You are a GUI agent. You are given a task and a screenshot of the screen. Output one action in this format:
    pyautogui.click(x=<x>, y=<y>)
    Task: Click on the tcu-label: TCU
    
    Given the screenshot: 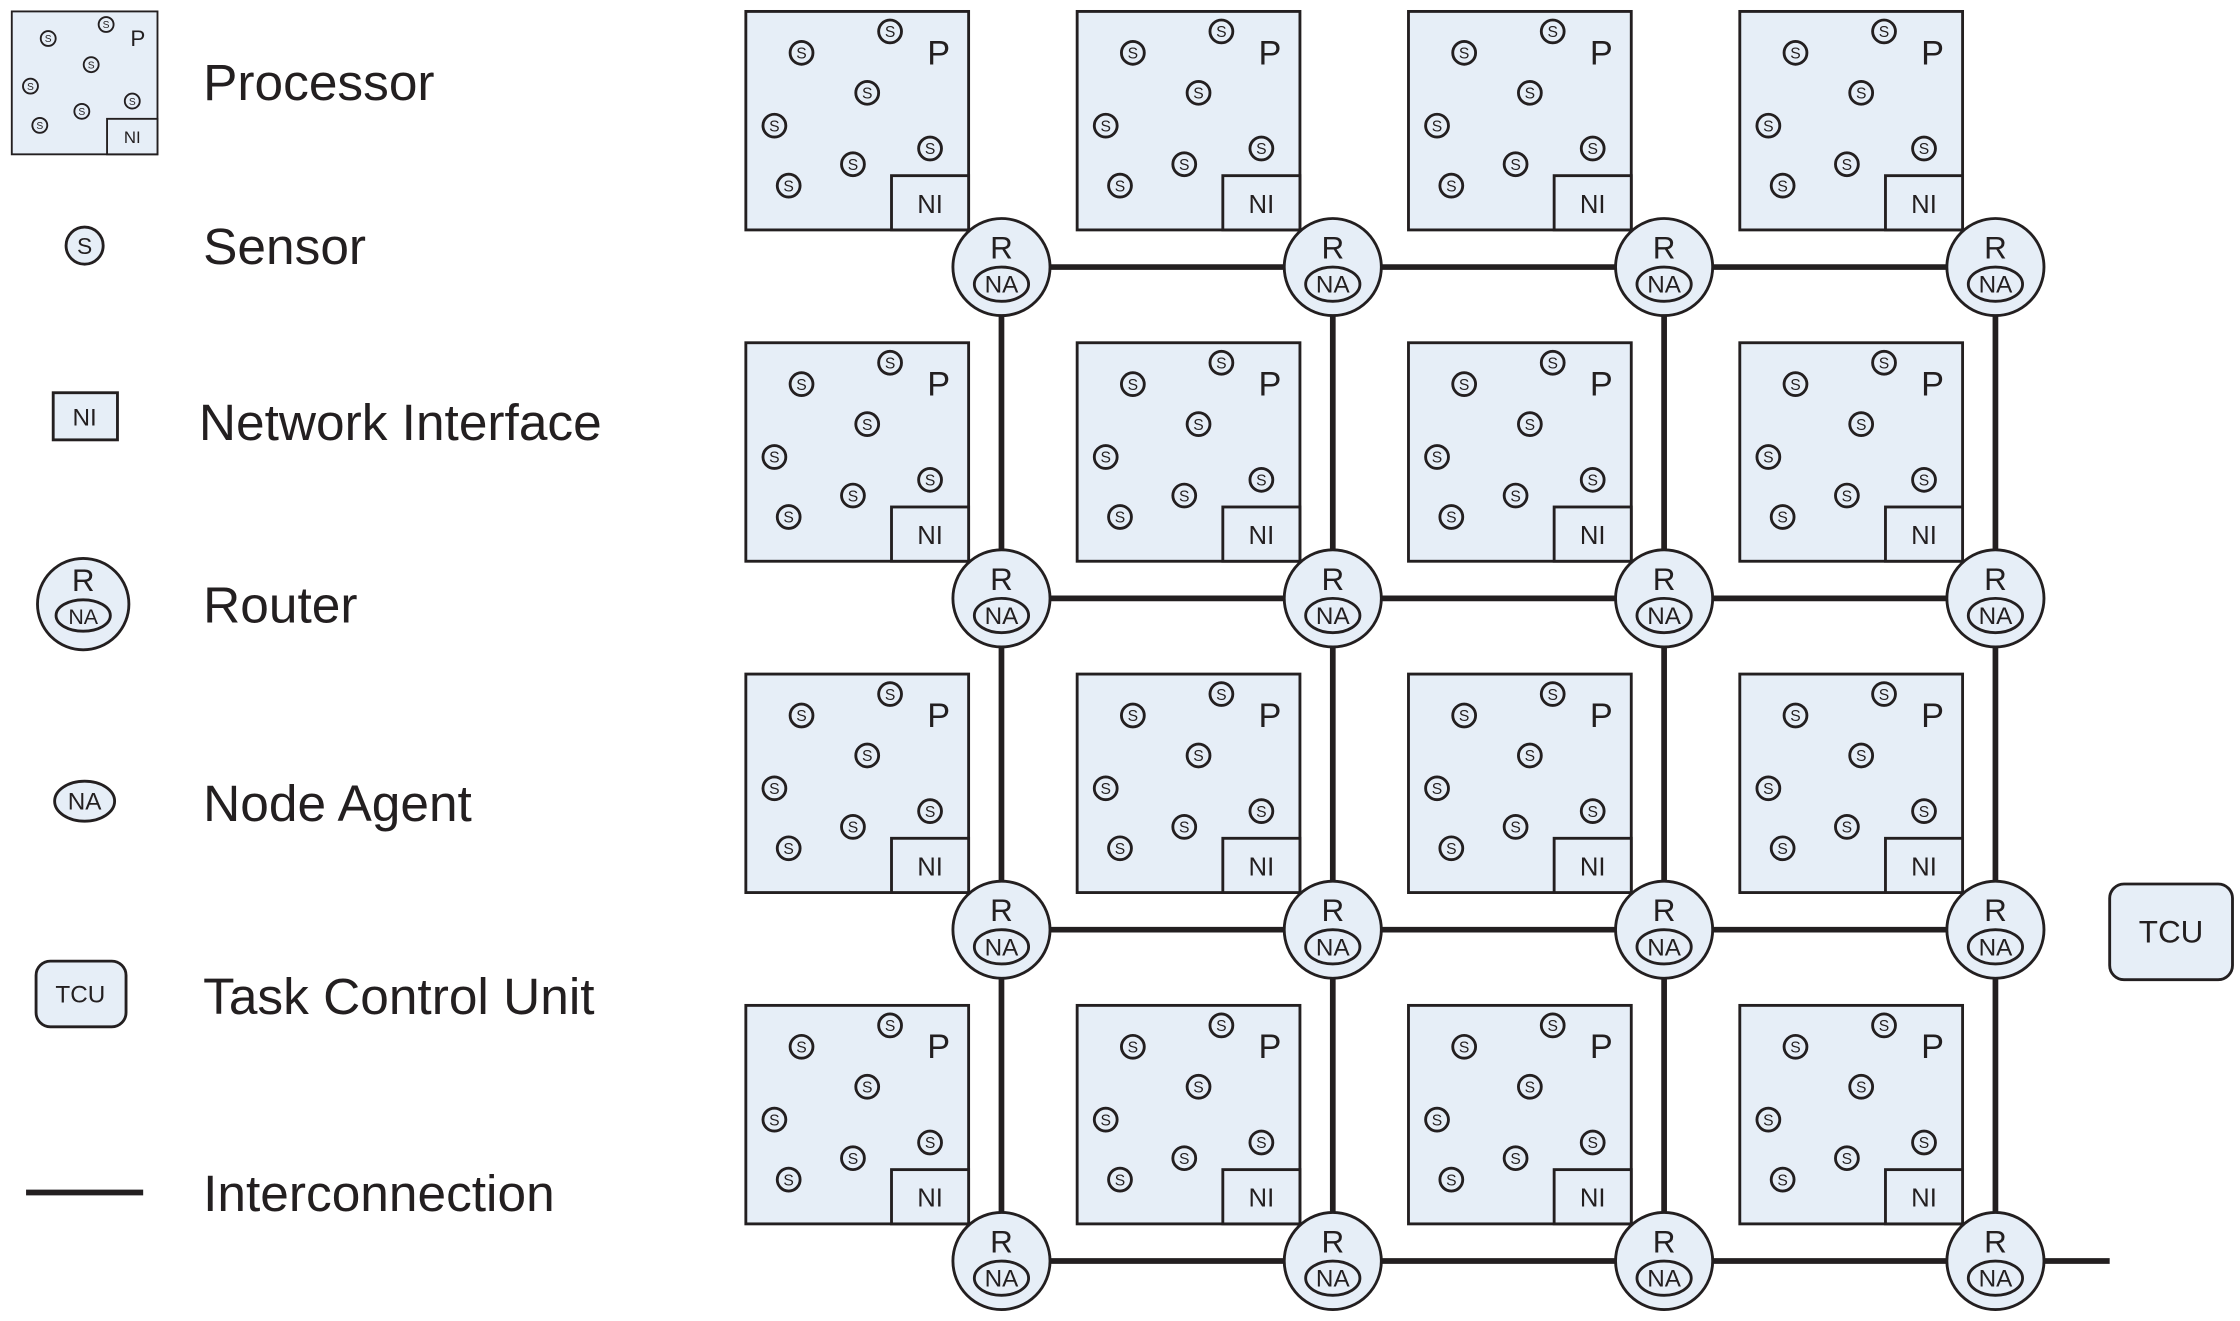 What is the action you would take?
    pyautogui.click(x=2171, y=932)
    